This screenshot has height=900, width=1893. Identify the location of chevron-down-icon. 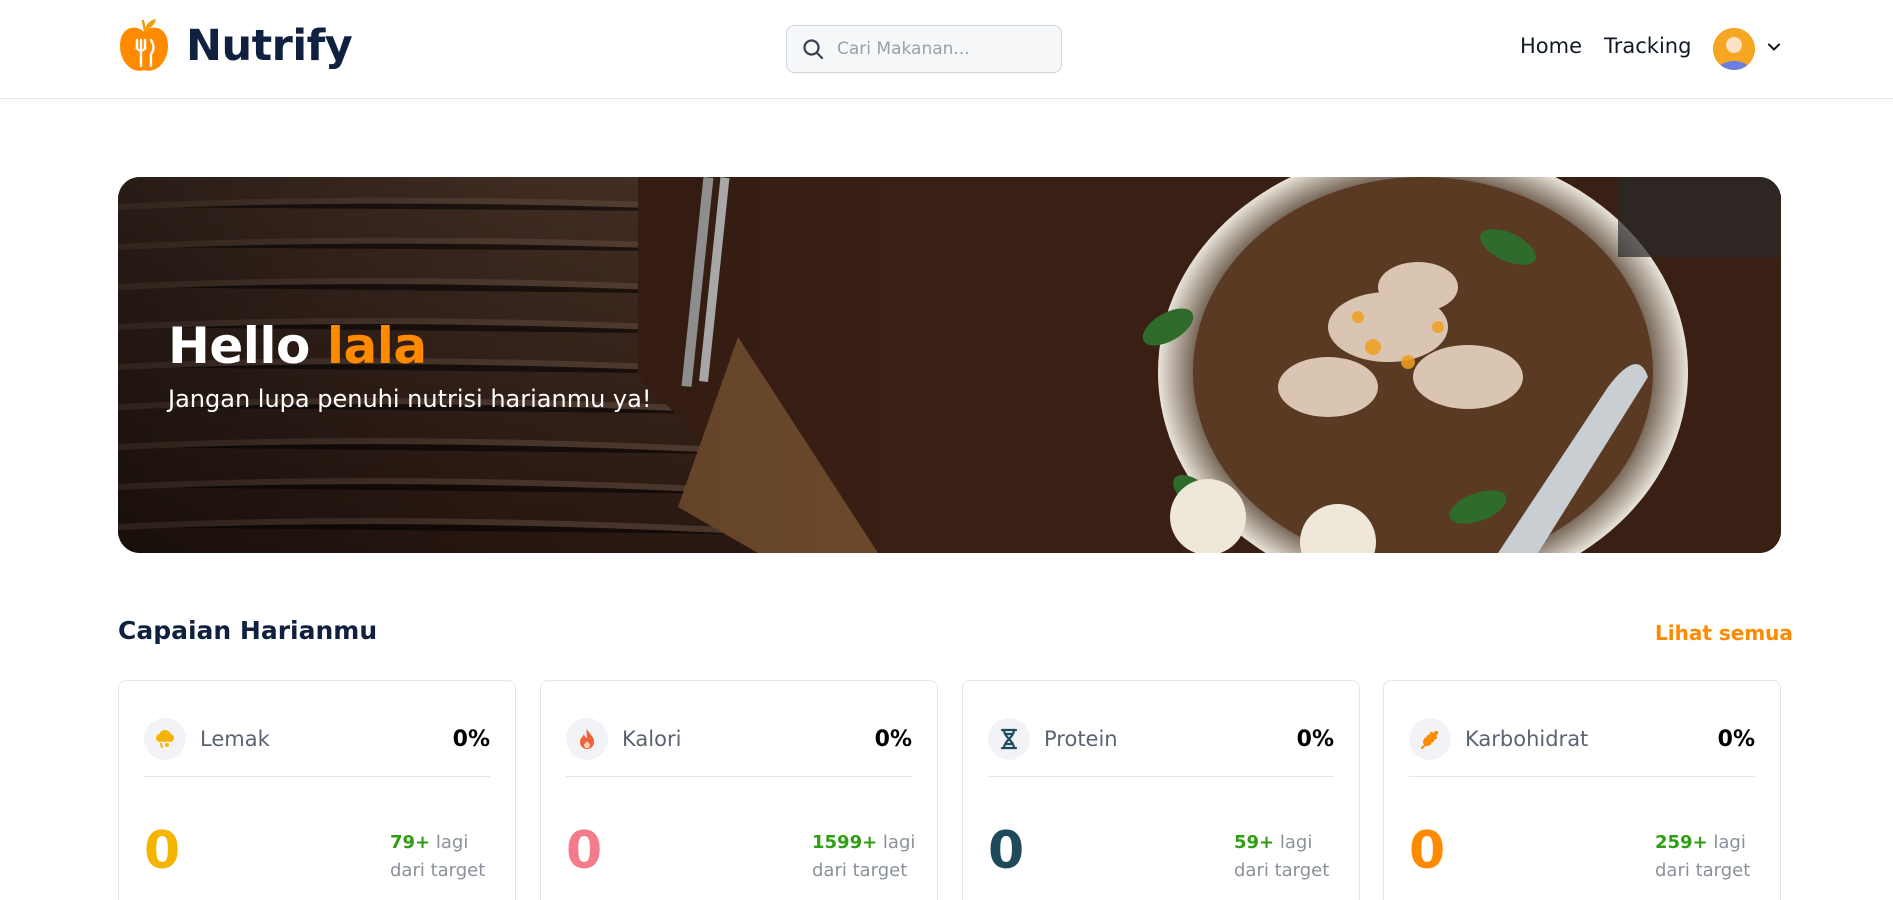
(1774, 47).